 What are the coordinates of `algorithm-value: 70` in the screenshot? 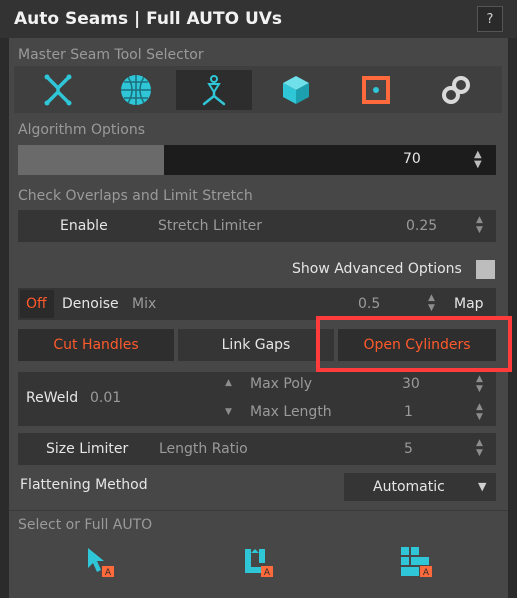 It's located at (412, 159).